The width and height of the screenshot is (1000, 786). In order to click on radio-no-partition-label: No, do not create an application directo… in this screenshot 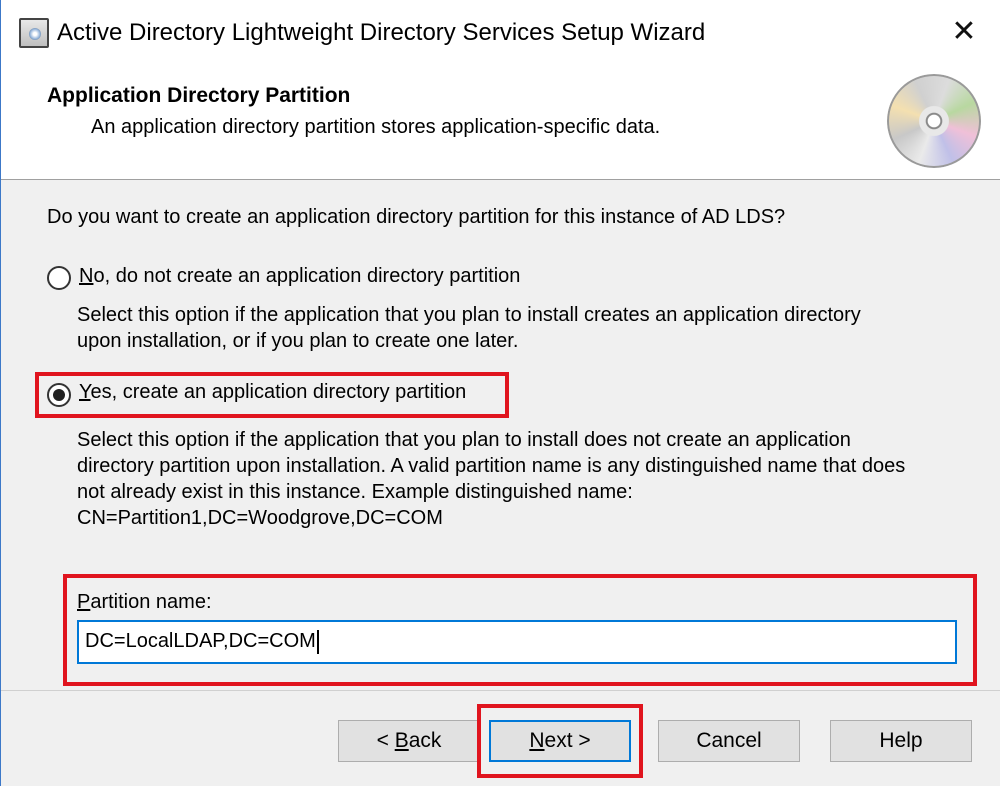, I will do `click(299, 276)`.